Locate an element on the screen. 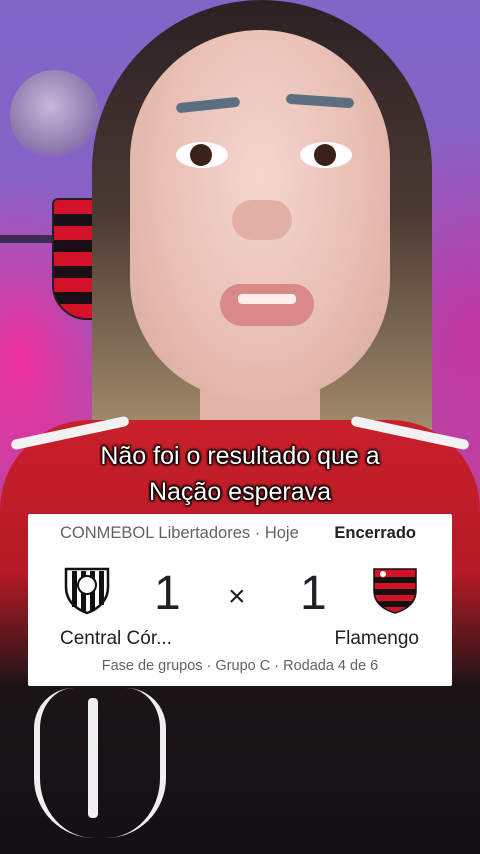  caption-line-2: Nação esperava is located at coordinates (240, 492).